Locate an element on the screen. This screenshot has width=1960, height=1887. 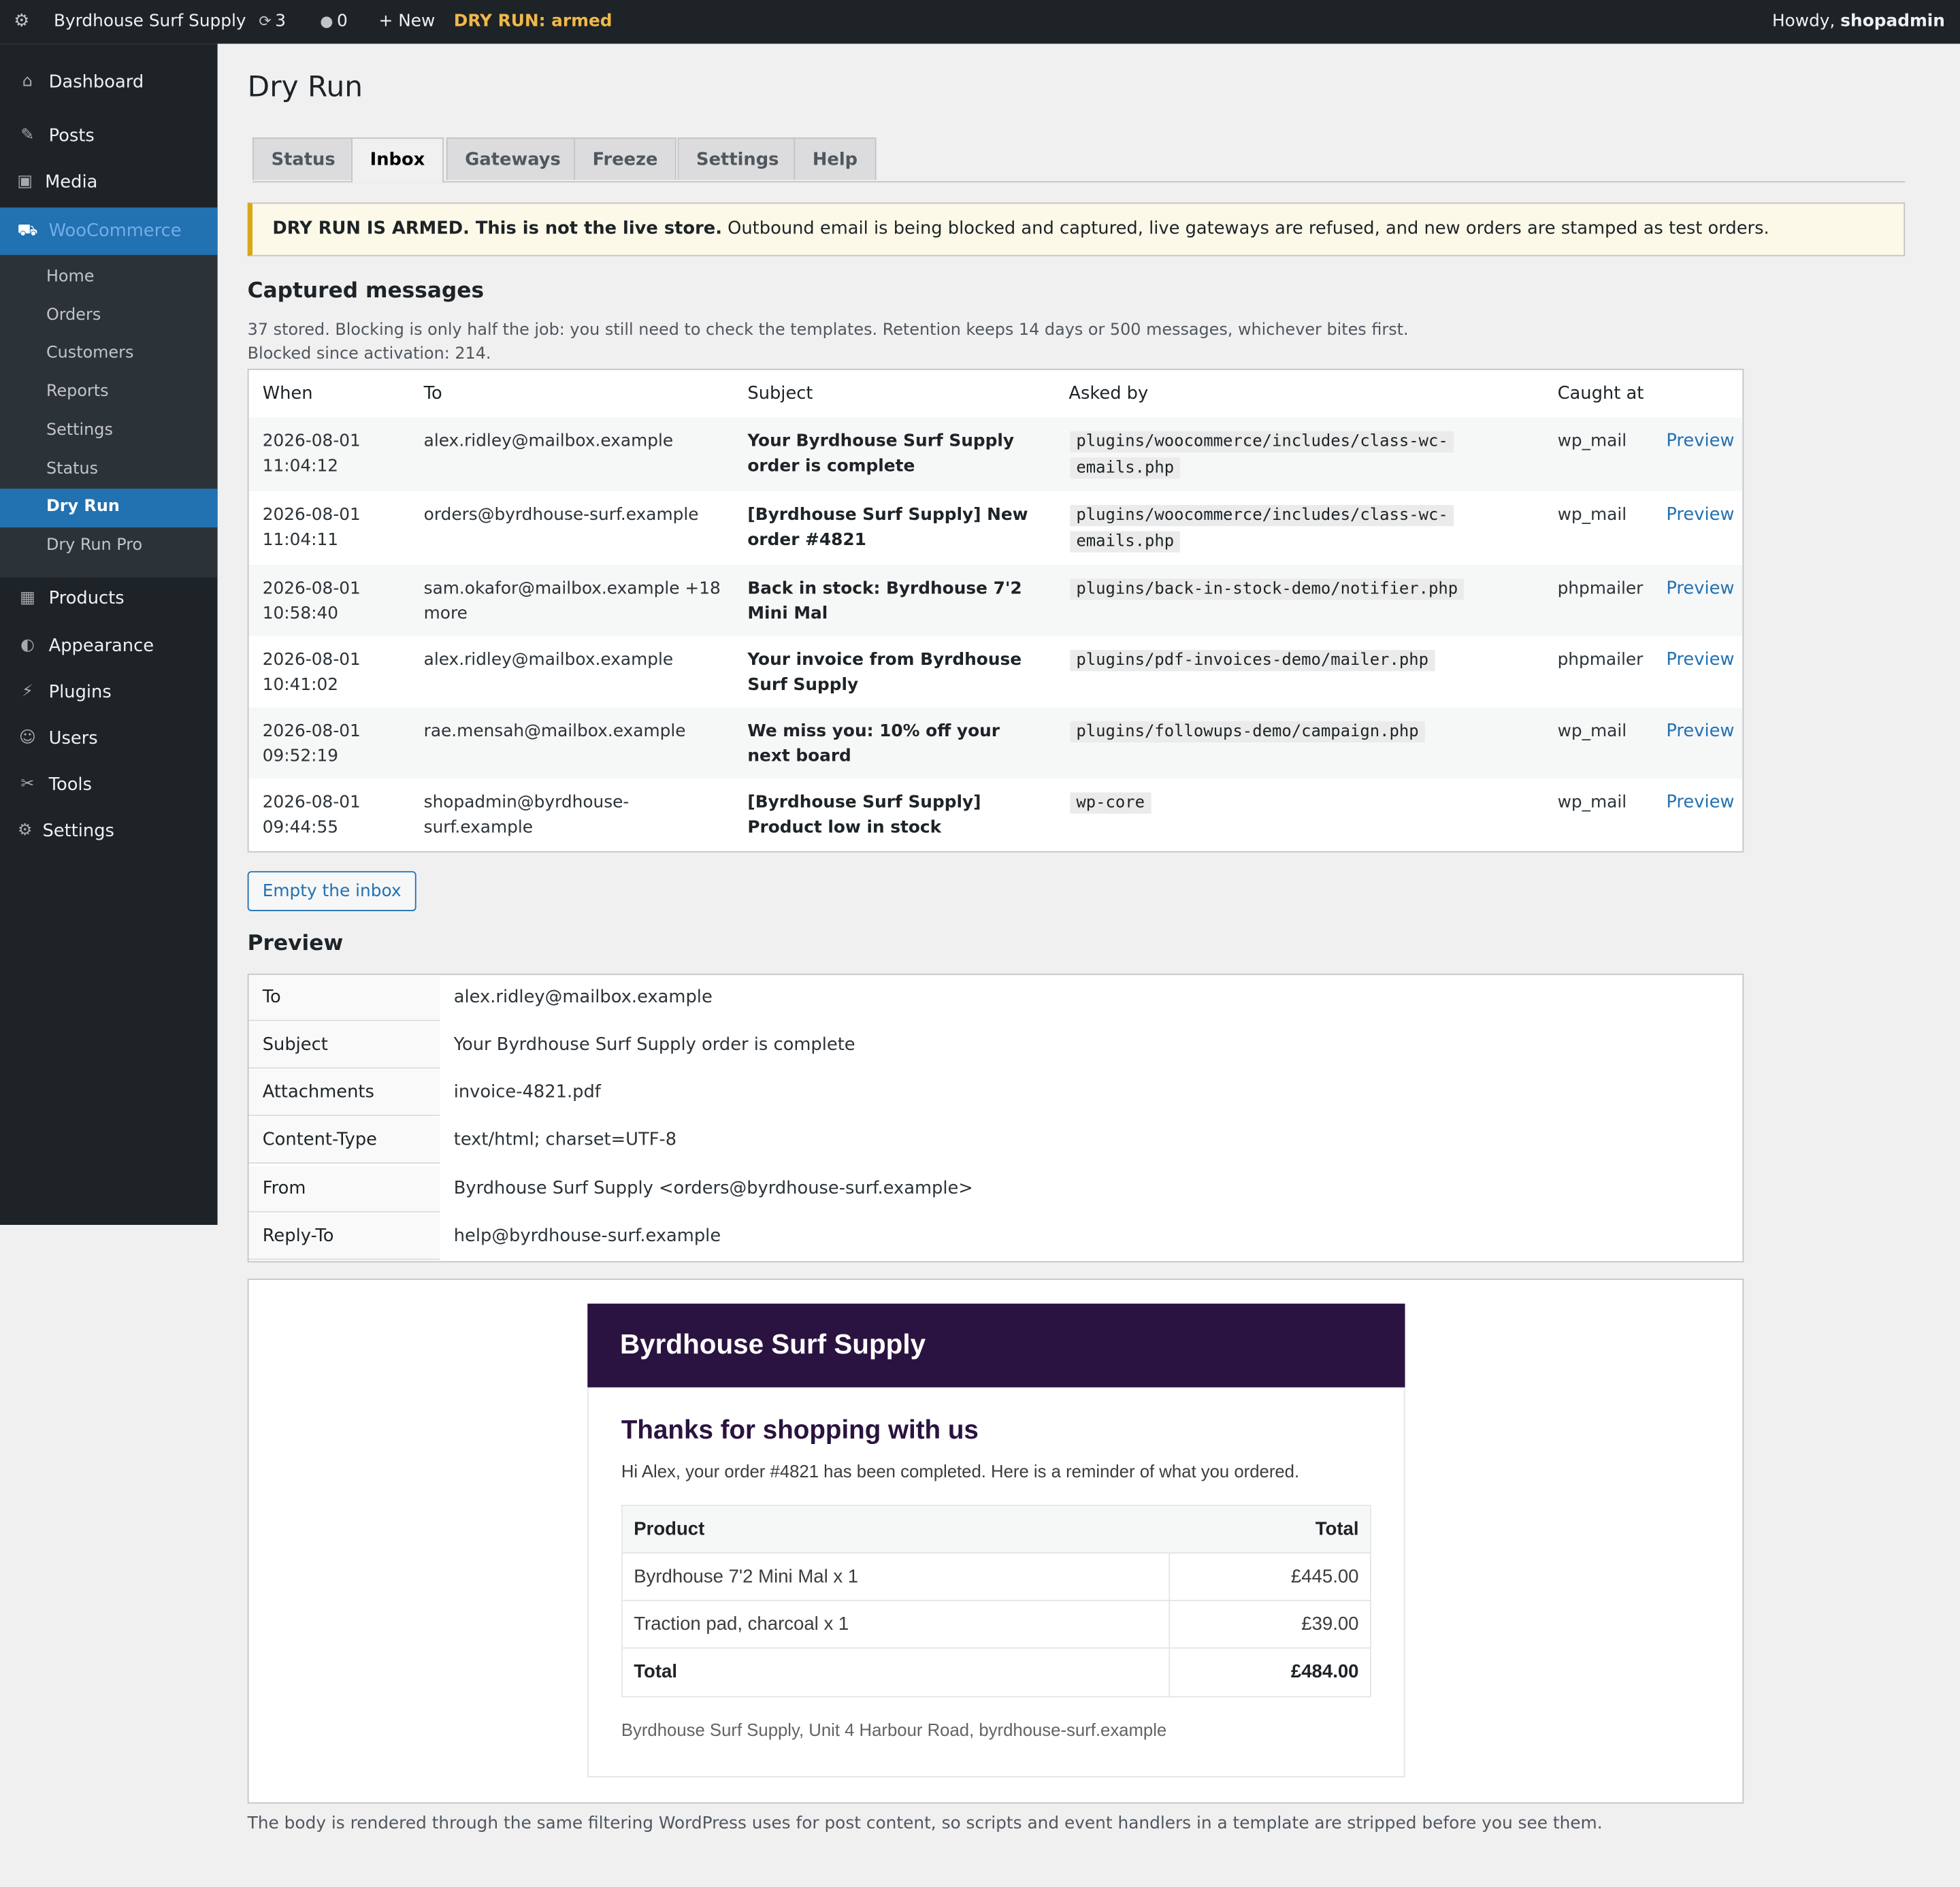
order-header-row: Product Total is located at coordinates (997, 1530).